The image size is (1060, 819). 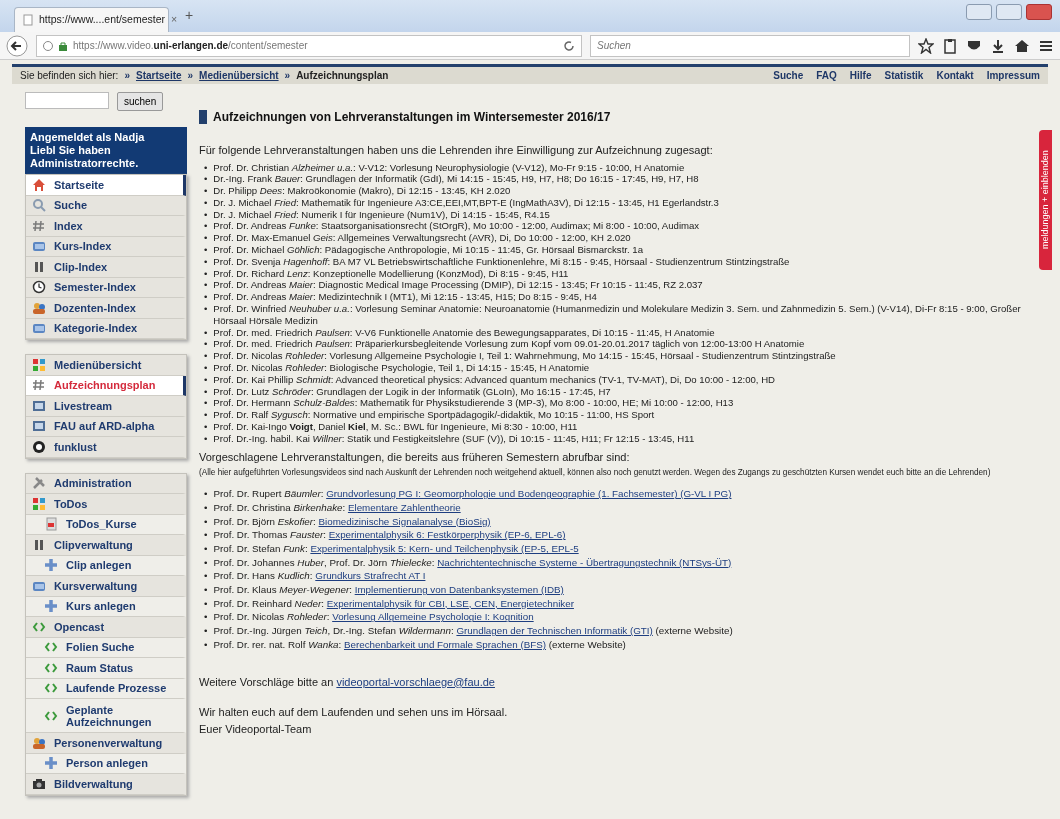 I want to click on course-entry: Prof. Dr. Nicolas Rohleder: Vorlesung Allgemeine Psychologie I: Kognition, so click(x=373, y=617).